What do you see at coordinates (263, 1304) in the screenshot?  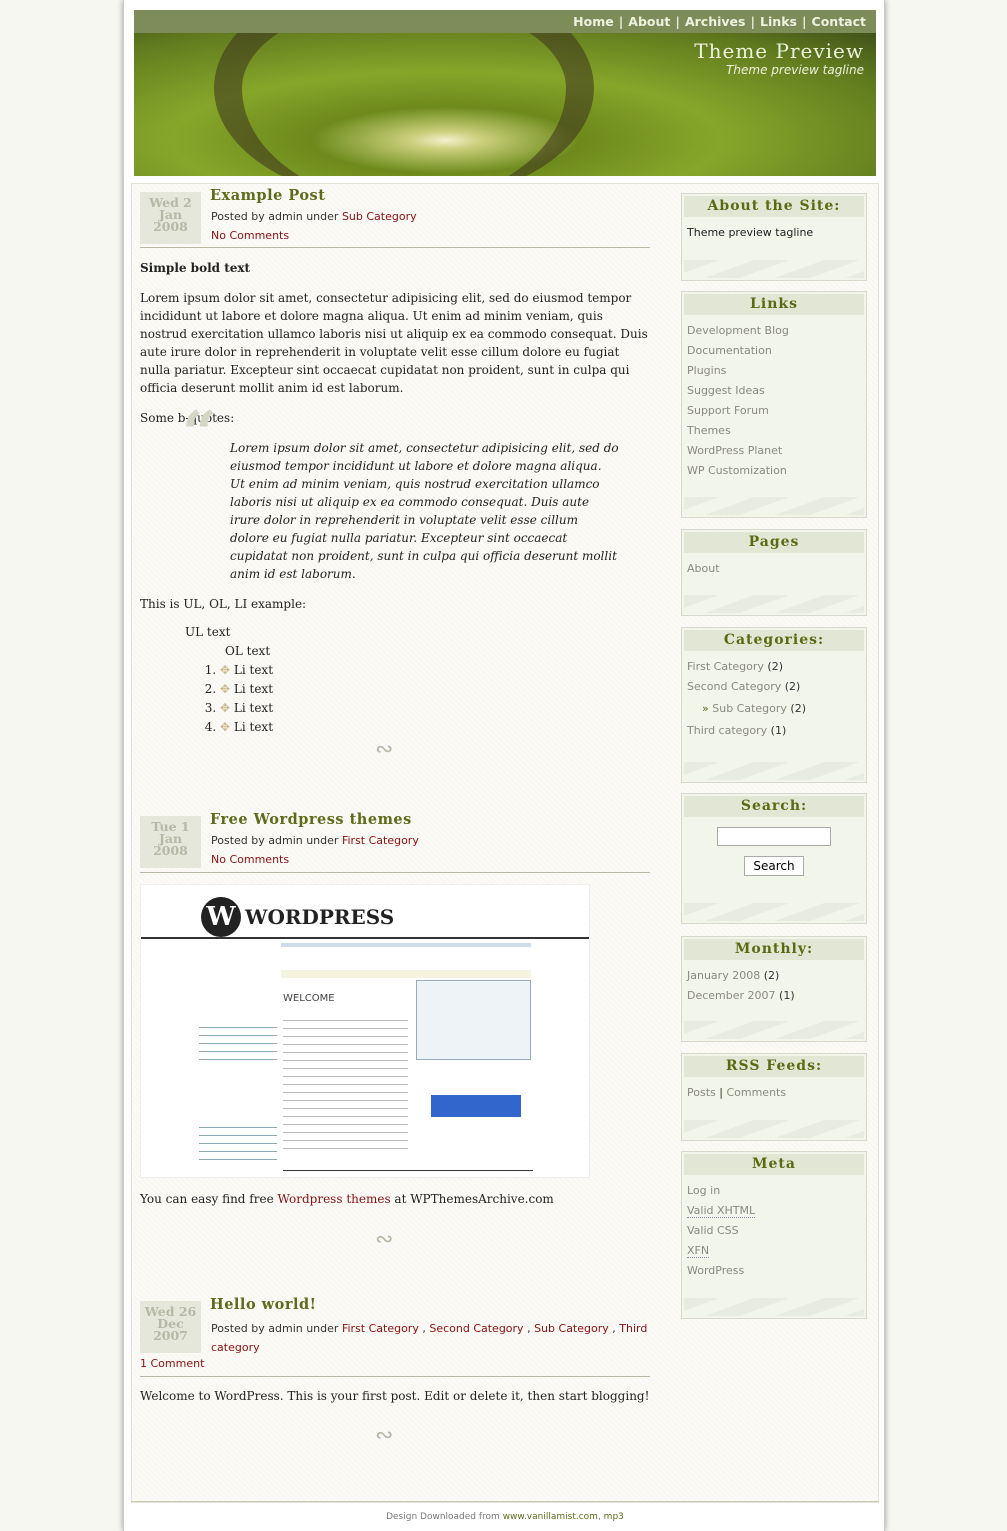 I see `post-title: Hello world!` at bounding box center [263, 1304].